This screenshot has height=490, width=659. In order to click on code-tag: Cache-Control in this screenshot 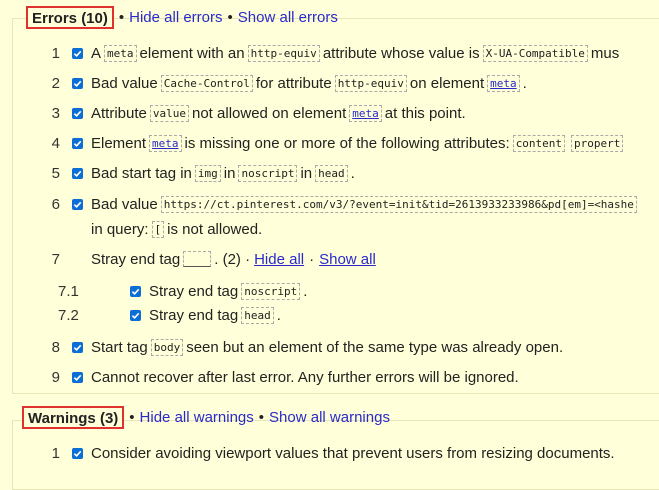, I will do `click(206, 83)`.